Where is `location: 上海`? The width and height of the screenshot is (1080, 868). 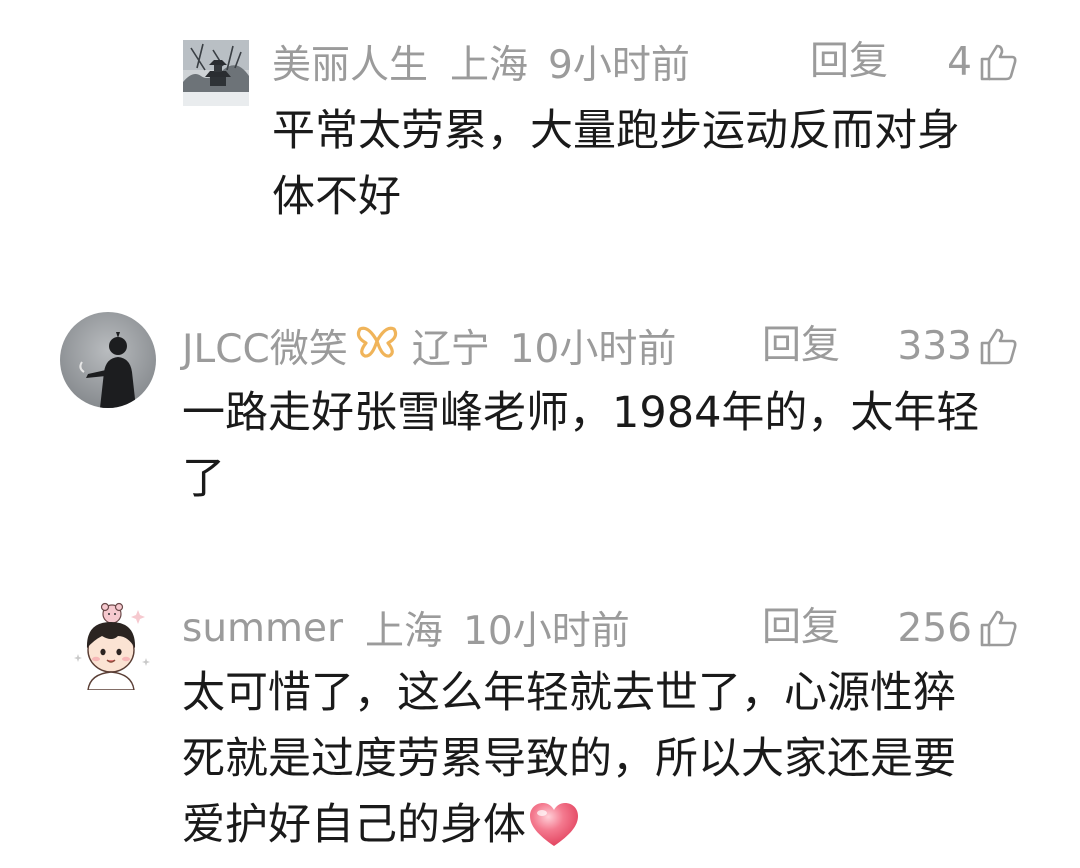
location: 上海 is located at coordinates (404, 631).